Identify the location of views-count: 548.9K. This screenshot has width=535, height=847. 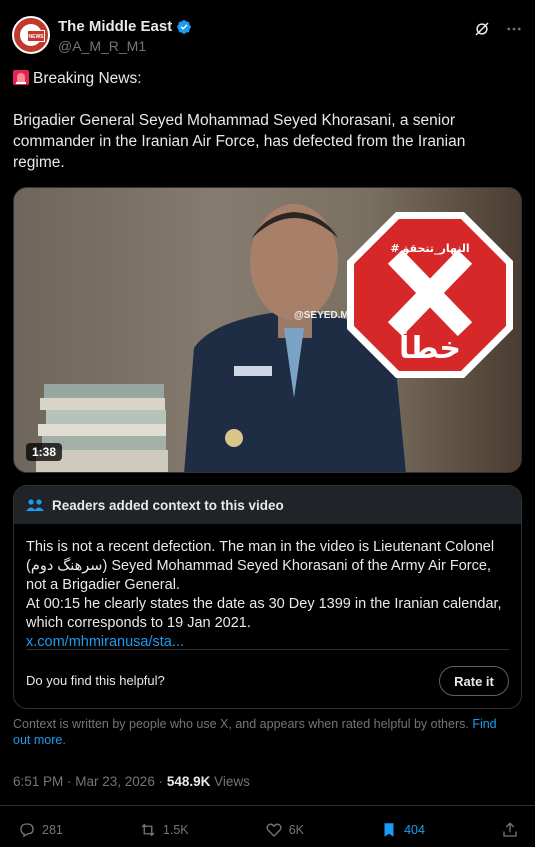
(188, 781).